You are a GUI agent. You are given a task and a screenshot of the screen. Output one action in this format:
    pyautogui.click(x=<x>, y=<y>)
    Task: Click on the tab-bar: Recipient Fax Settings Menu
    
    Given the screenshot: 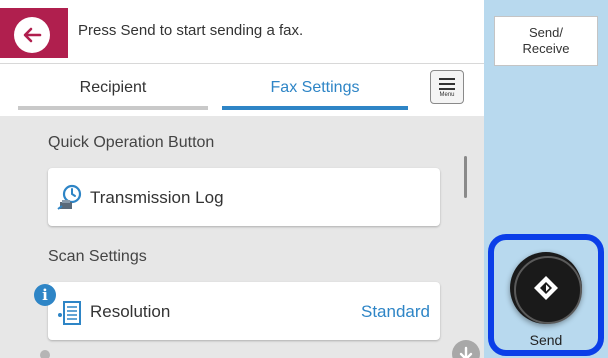 What is the action you would take?
    pyautogui.click(x=242, y=90)
    